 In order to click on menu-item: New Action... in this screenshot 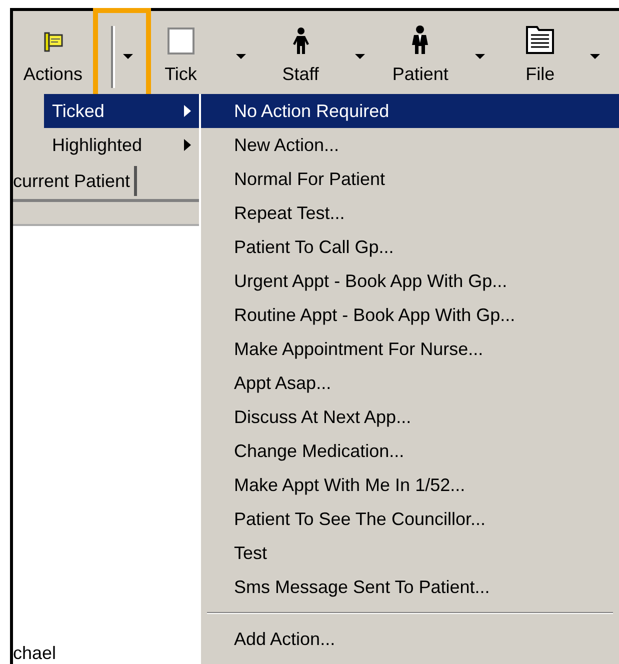, I will do `click(410, 145)`.